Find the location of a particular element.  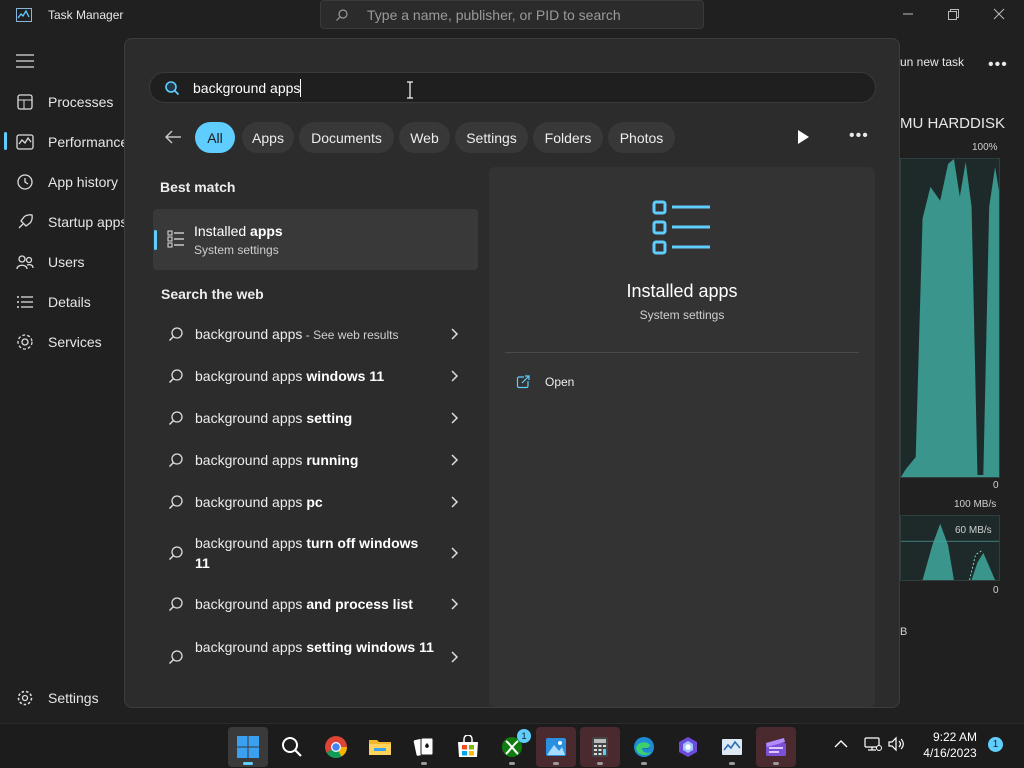

copilot-app is located at coordinates (688, 747).